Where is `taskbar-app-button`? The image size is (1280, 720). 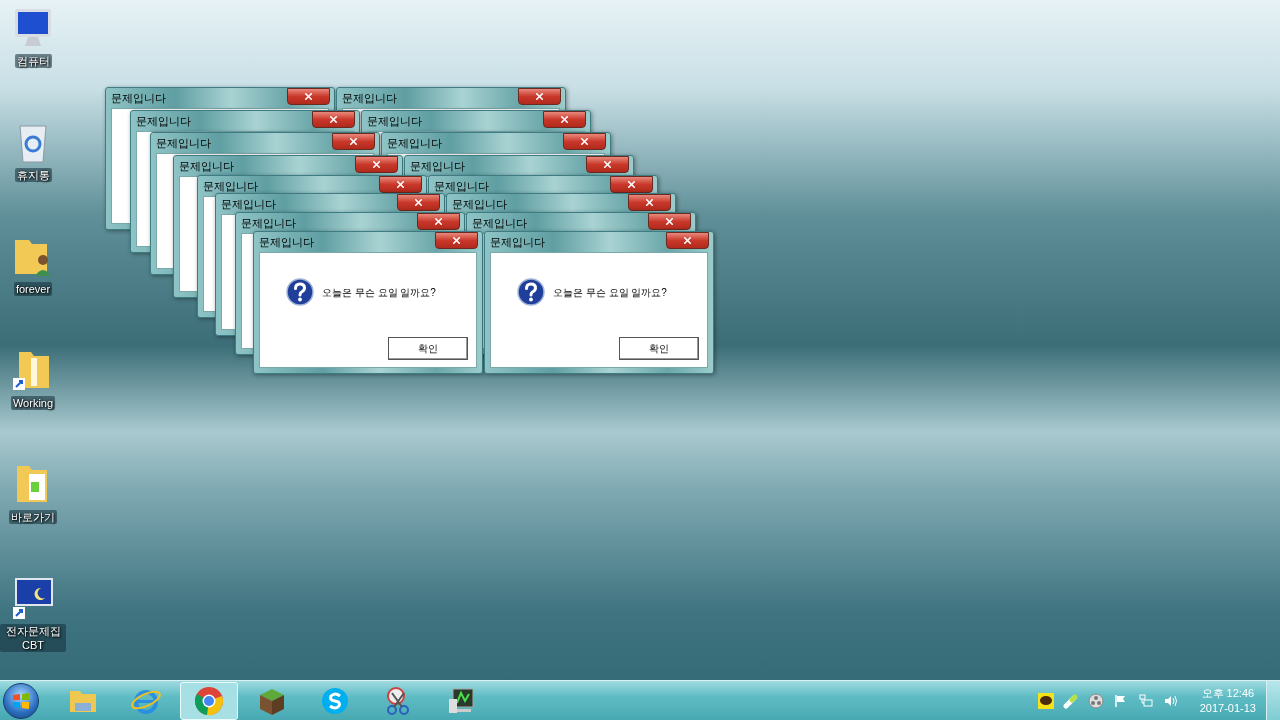 taskbar-app-button is located at coordinates (209, 700).